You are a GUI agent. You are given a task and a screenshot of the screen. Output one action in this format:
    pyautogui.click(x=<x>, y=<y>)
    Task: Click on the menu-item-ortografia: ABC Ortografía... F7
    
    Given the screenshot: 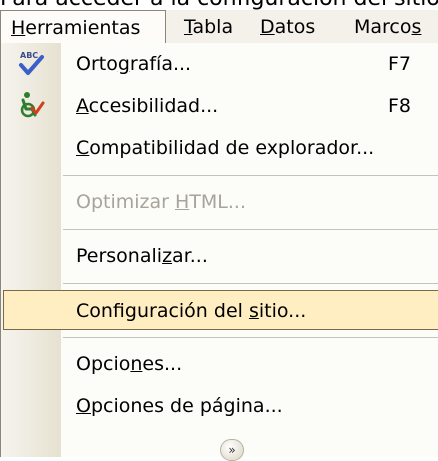 What is the action you would take?
    pyautogui.click(x=219, y=64)
    